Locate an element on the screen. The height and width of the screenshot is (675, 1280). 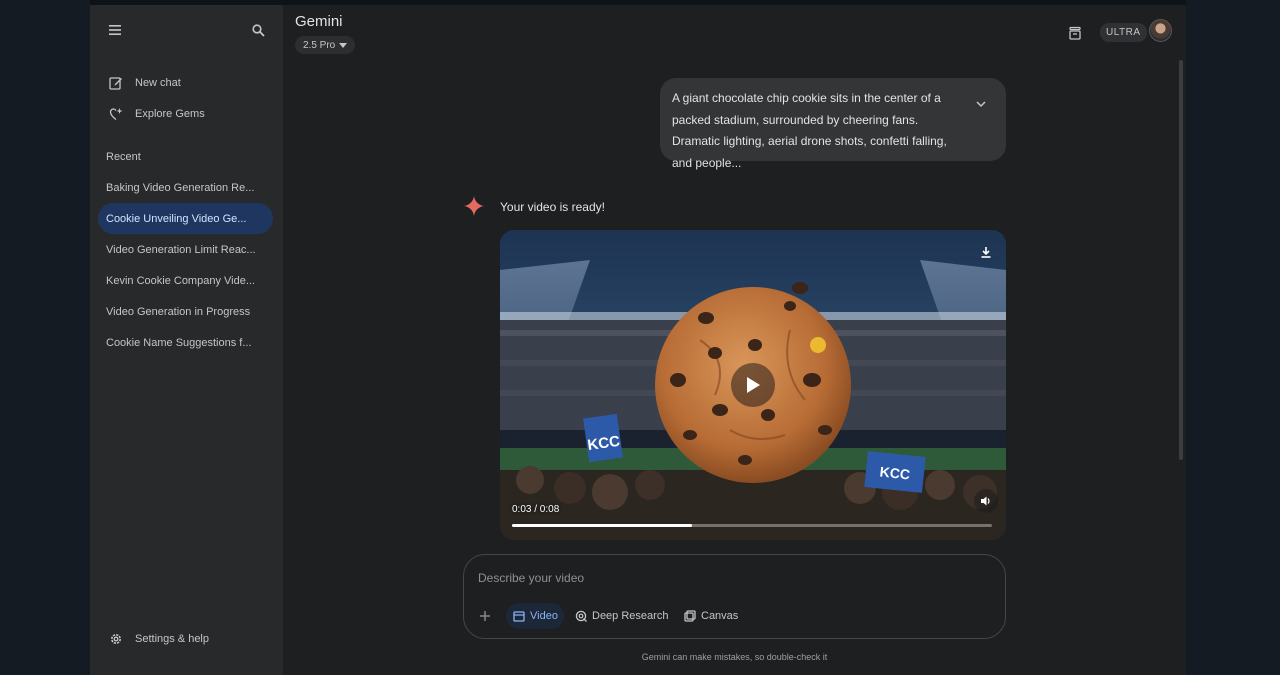
play-icon is located at coordinates (753, 385).